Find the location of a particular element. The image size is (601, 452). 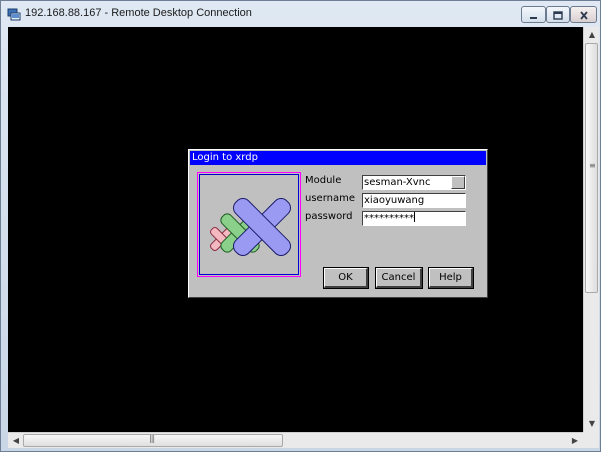

text-cursor is located at coordinates (414, 217).